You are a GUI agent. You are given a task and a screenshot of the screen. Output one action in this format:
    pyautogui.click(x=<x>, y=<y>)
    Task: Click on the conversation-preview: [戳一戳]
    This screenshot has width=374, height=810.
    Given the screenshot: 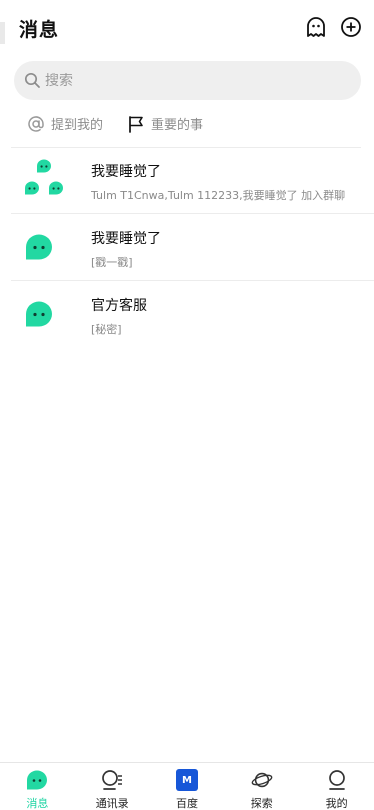 What is the action you would take?
    pyautogui.click(x=112, y=262)
    